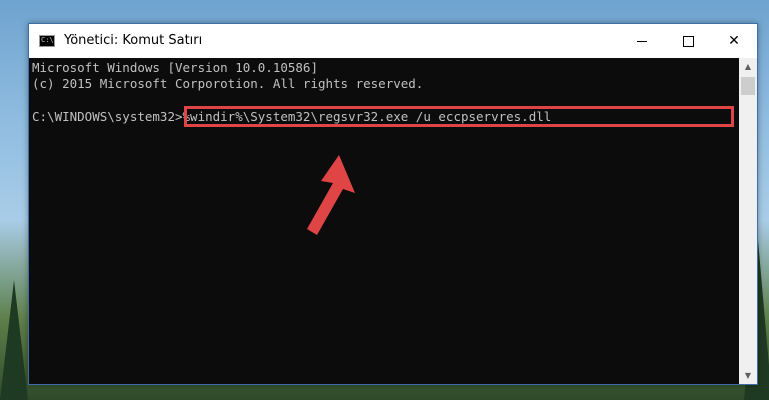 This screenshot has width=769, height=400. I want to click on red-arrow-icon, so click(331, 195).